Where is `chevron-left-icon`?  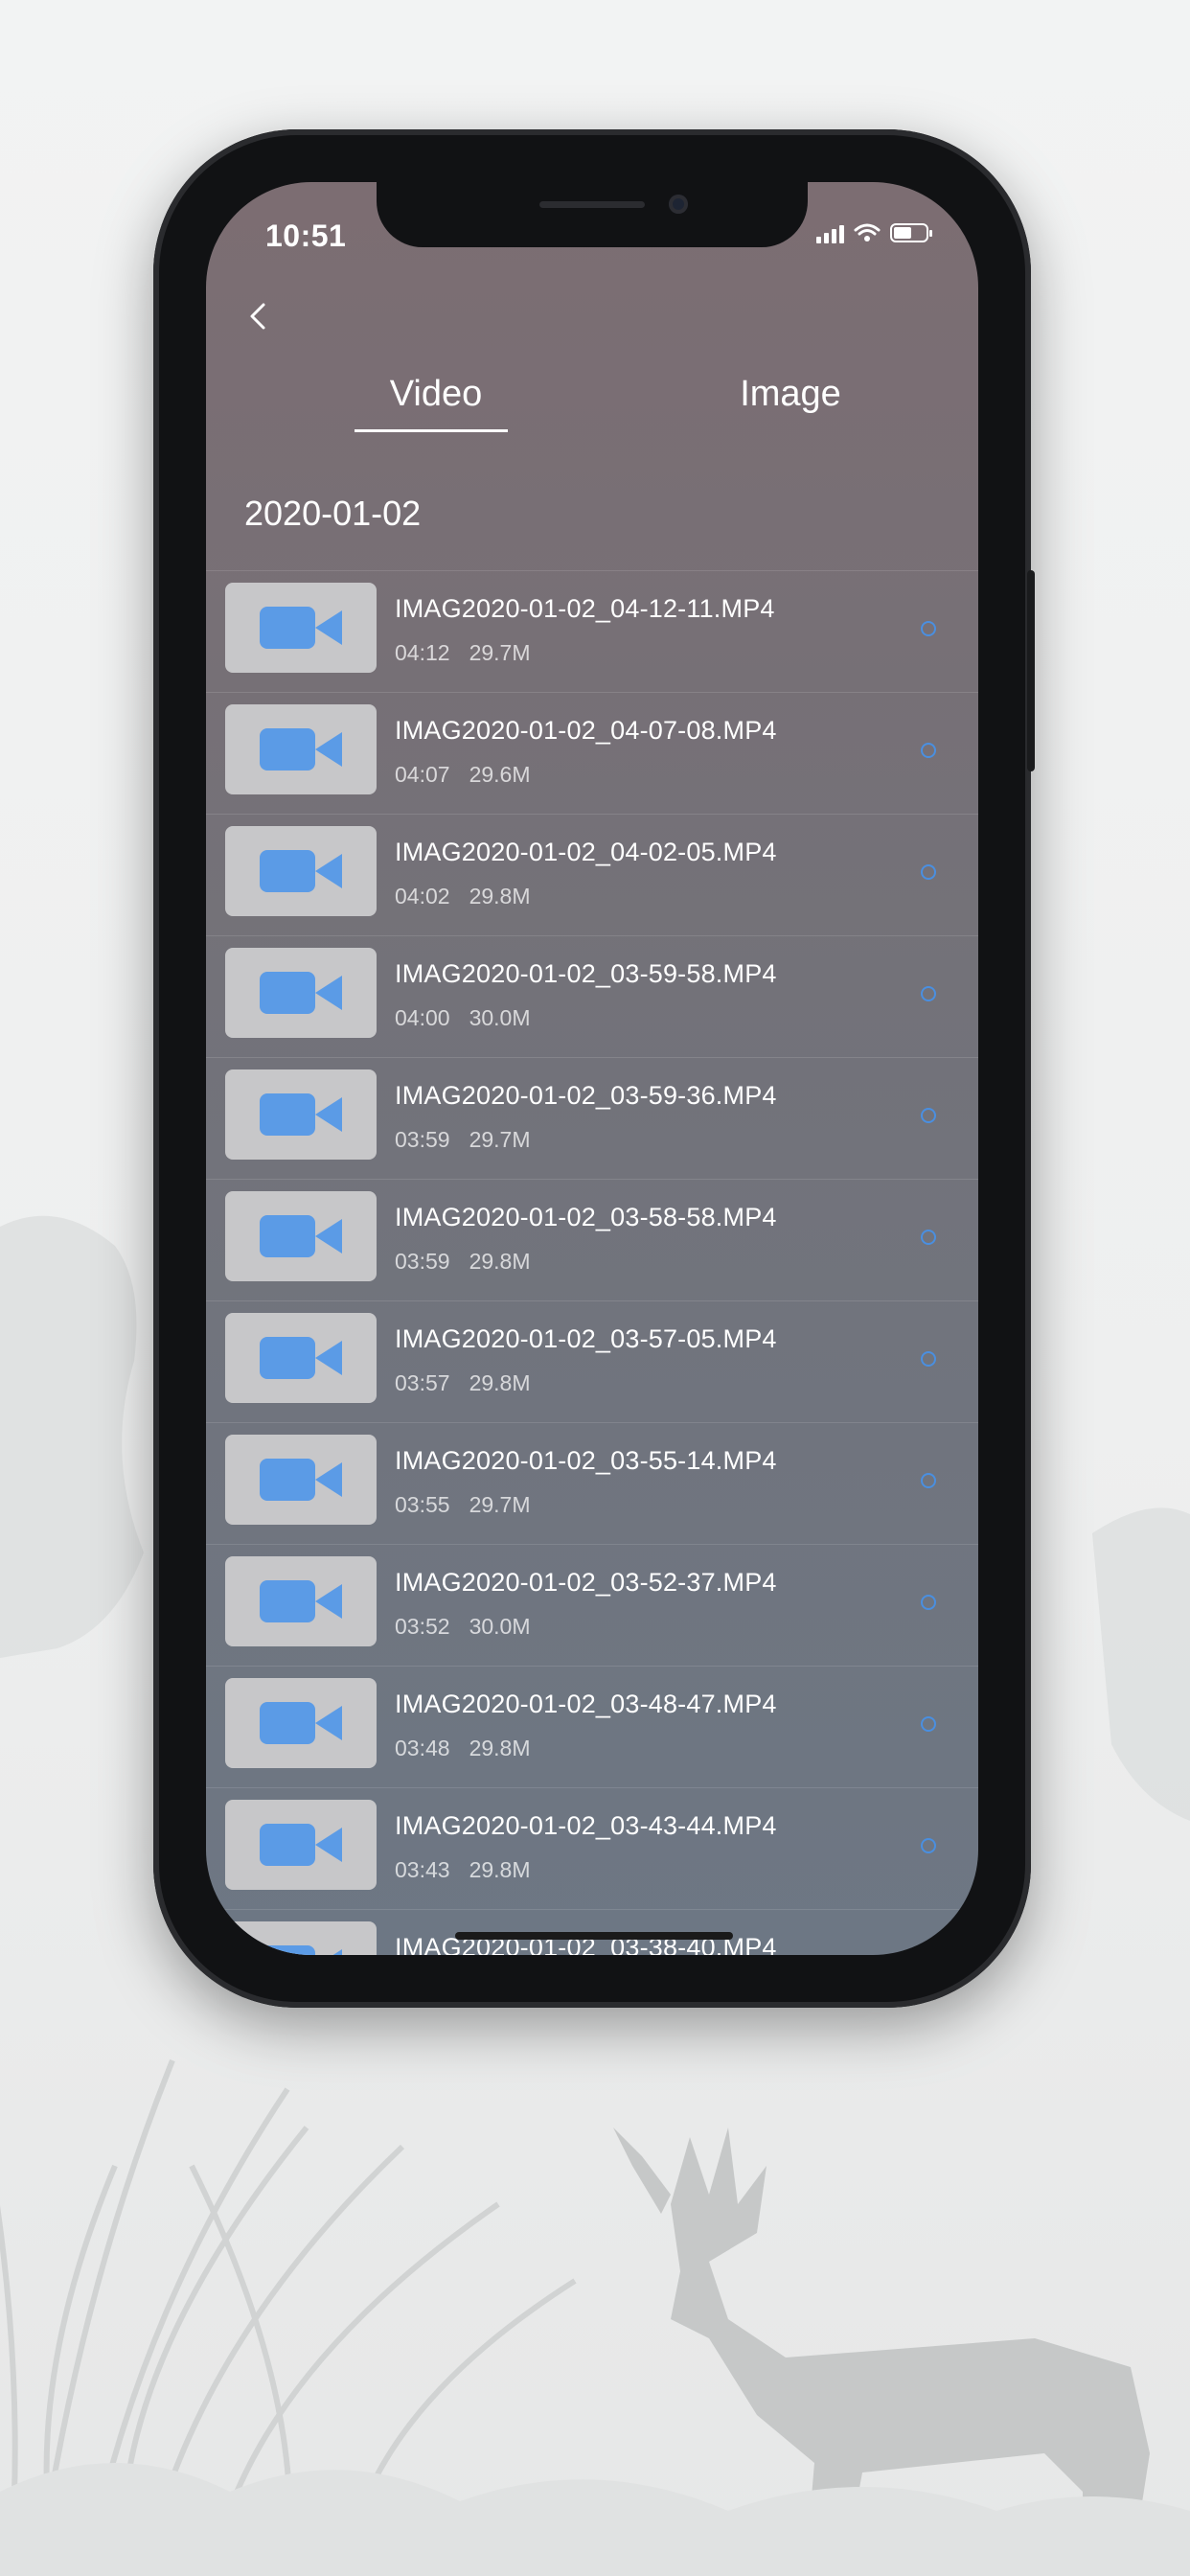
chevron-left-icon is located at coordinates (257, 316).